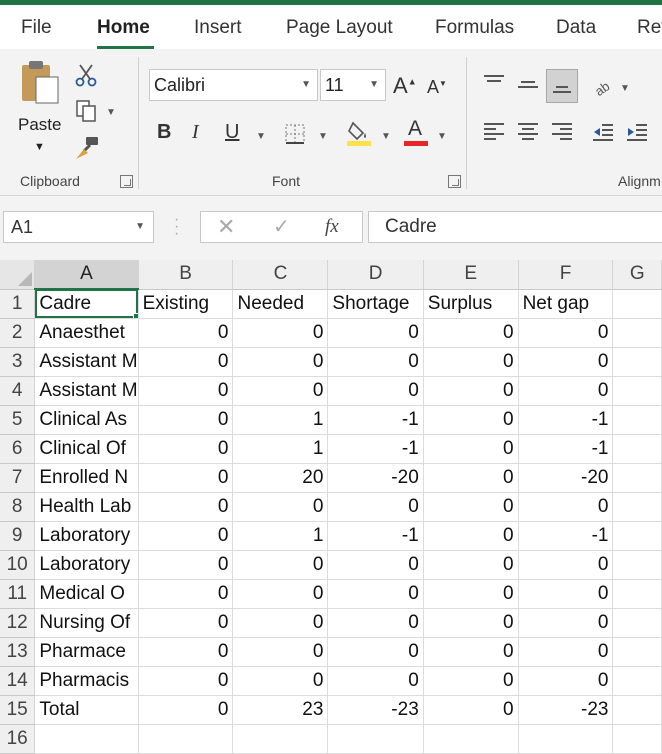  What do you see at coordinates (375, 623) in the screenshot?
I see `cell-d12: 0` at bounding box center [375, 623].